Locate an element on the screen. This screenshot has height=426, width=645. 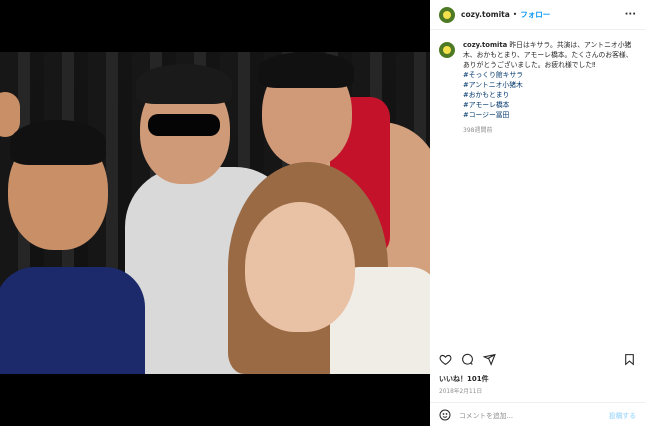
post-header: cozy.tomita • フォロー ··· is located at coordinates (537, 15).